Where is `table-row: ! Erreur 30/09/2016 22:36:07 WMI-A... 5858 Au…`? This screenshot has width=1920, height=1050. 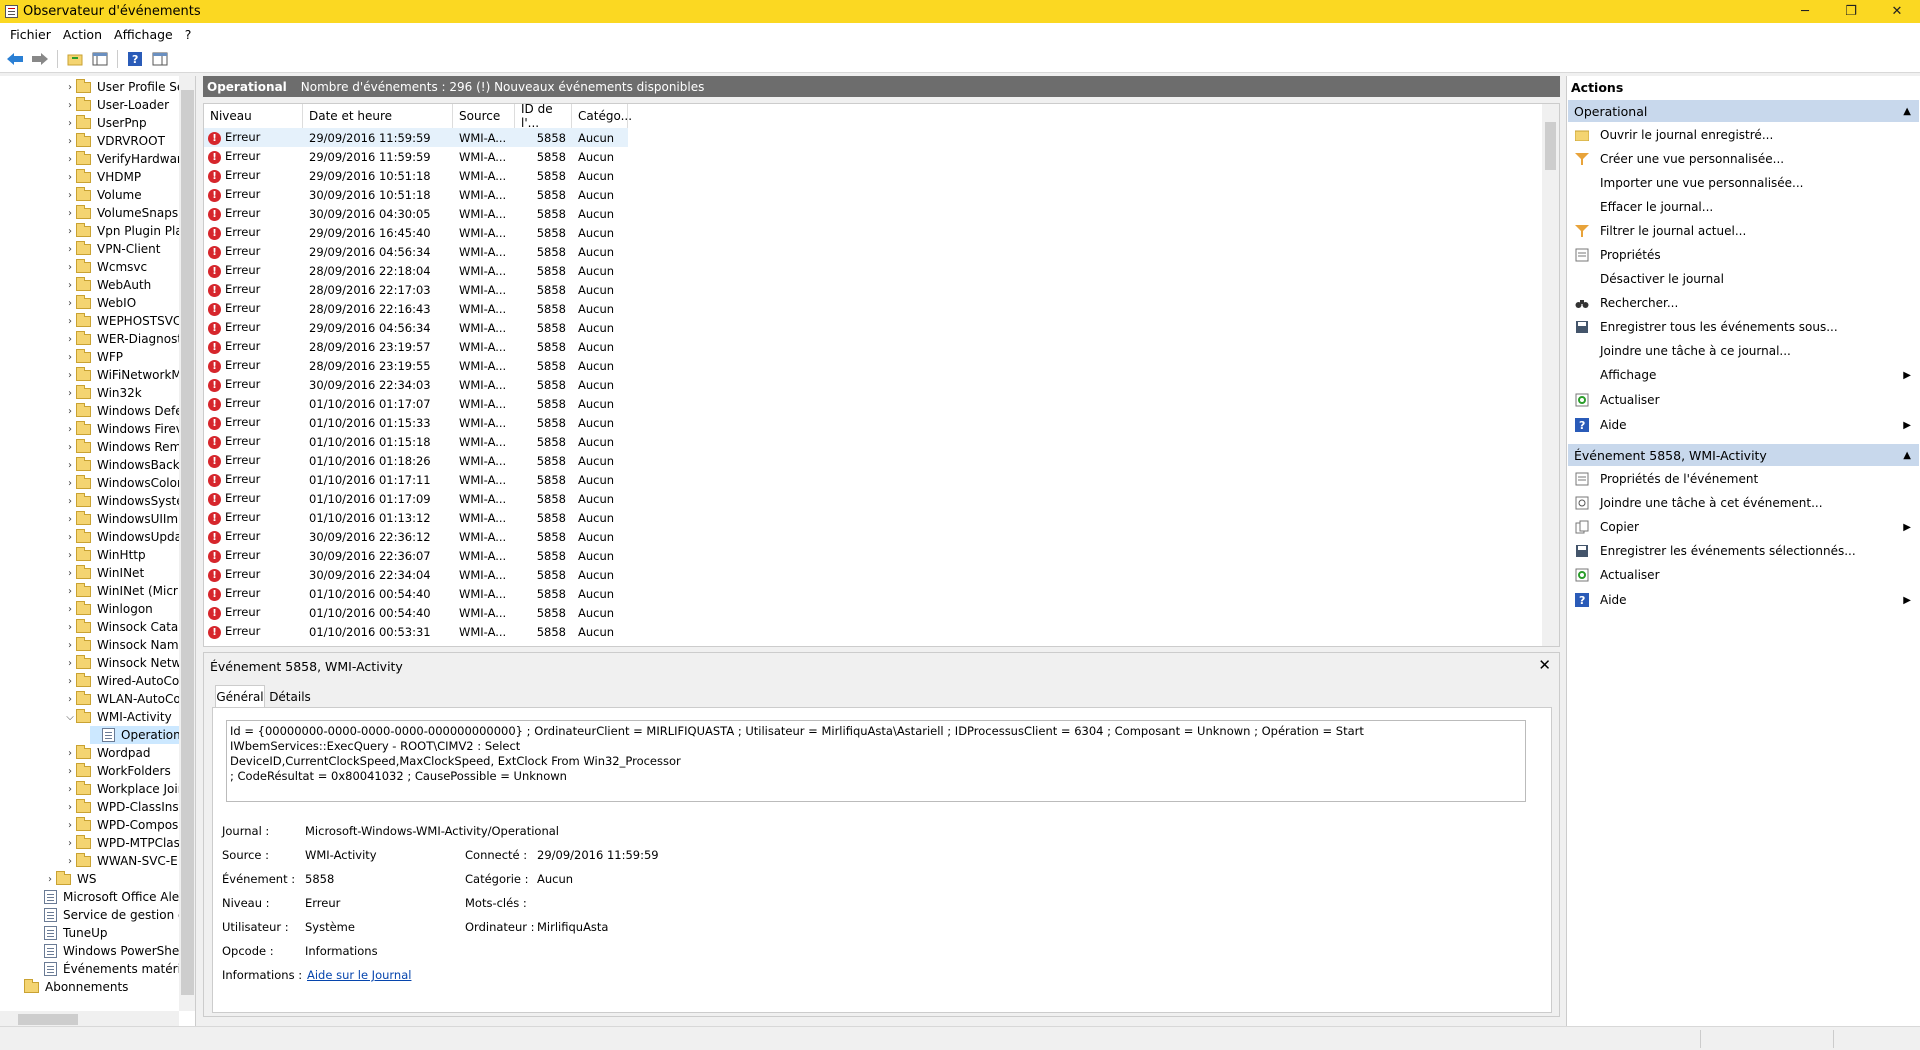
table-row: ! Erreur 30/09/2016 22:36:07 WMI-A... 5858 Au… is located at coordinates (416, 555).